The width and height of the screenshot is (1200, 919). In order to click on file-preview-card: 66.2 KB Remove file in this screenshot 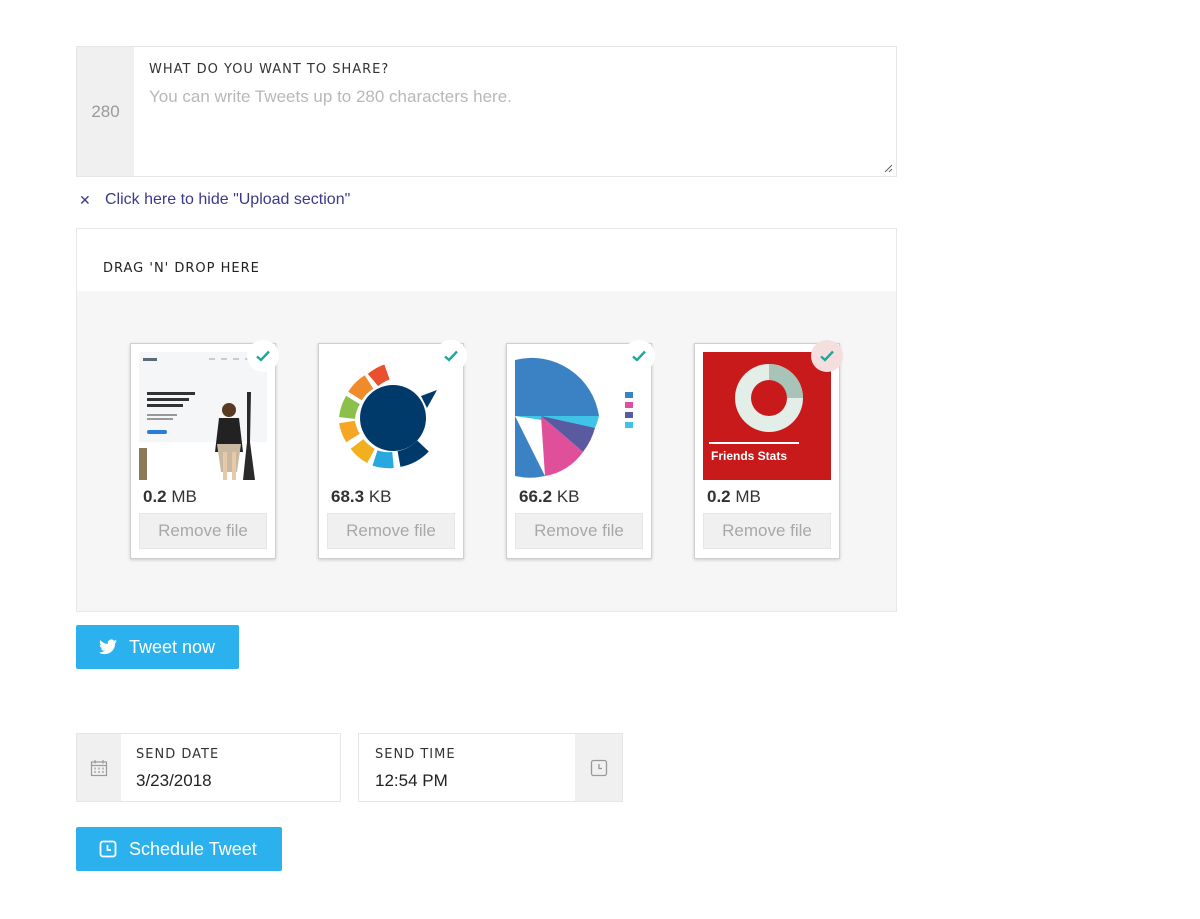, I will do `click(579, 451)`.